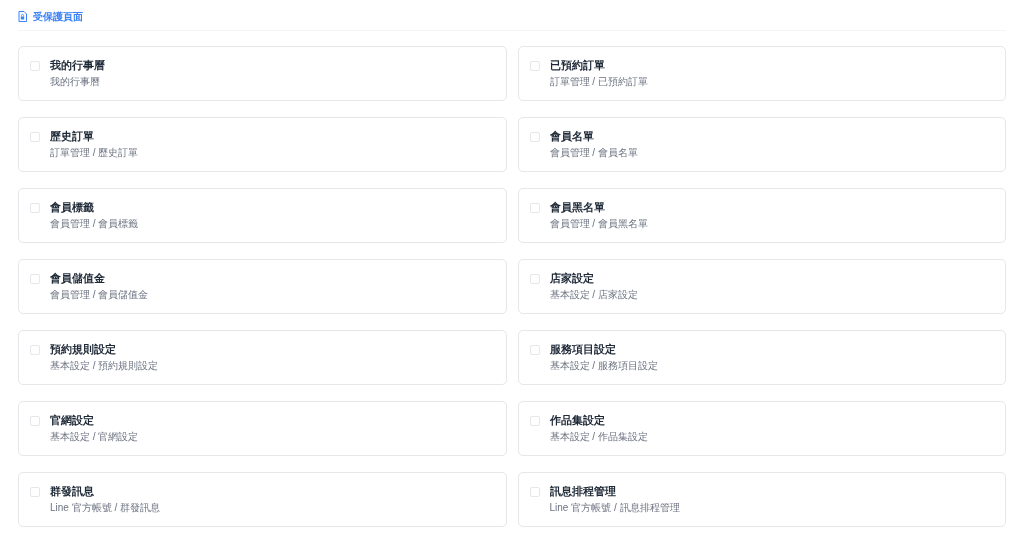 This screenshot has width=1024, height=538. I want to click on page-path: 會員管理 / 會員名單, so click(593, 153).